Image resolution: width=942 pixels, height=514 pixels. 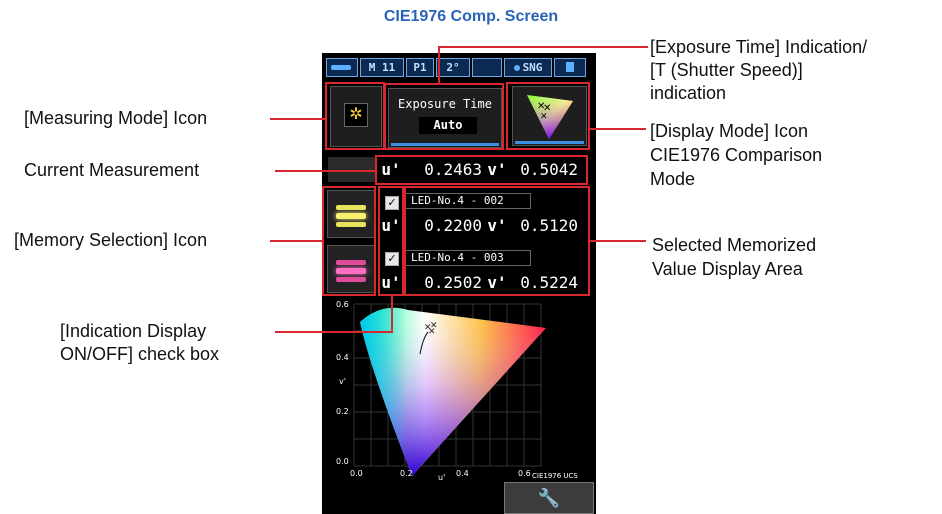 What do you see at coordinates (727, 269) in the screenshot?
I see `annotation-selected-line2: Value Display Area` at bounding box center [727, 269].